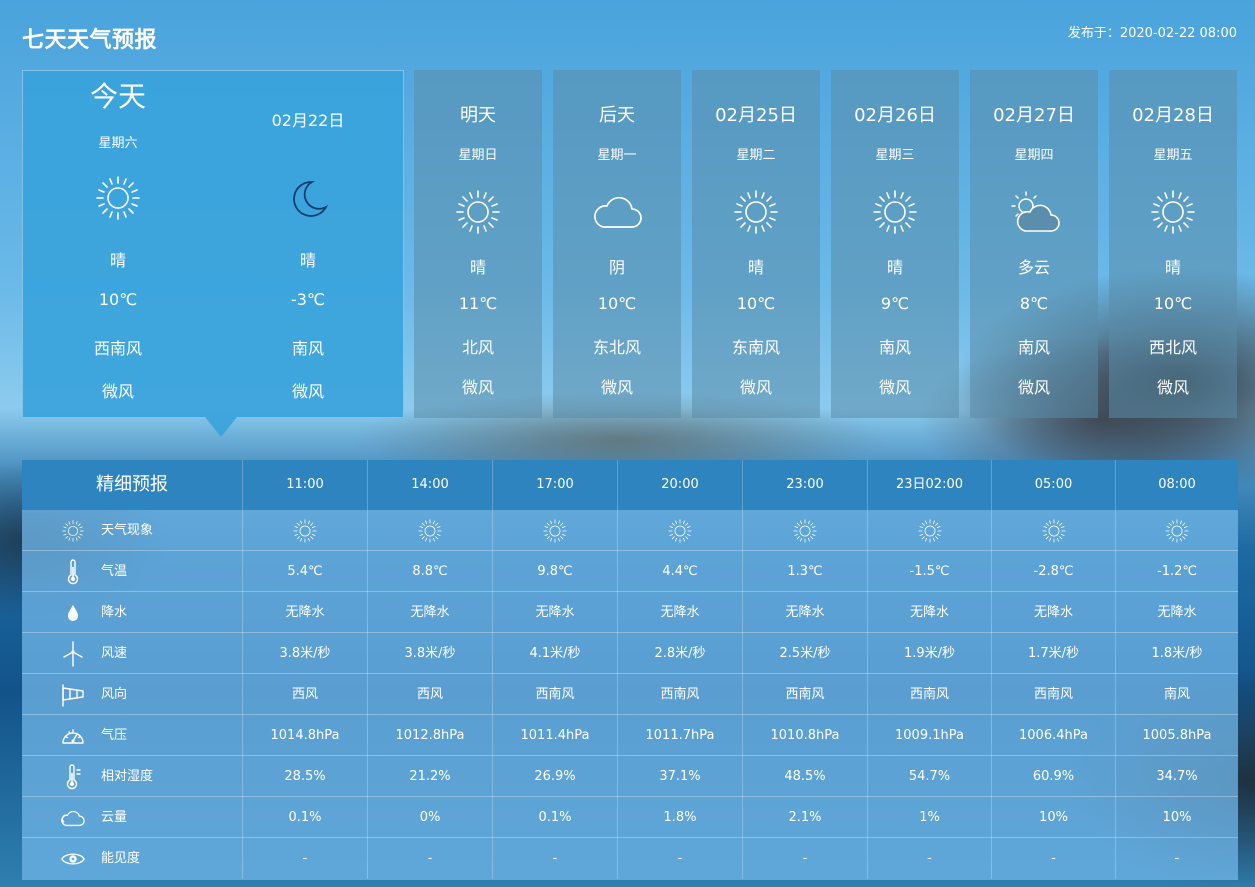  I want to click on day-card-1: 明天 星期日 晴 11℃ 北风 微风, so click(478, 244).